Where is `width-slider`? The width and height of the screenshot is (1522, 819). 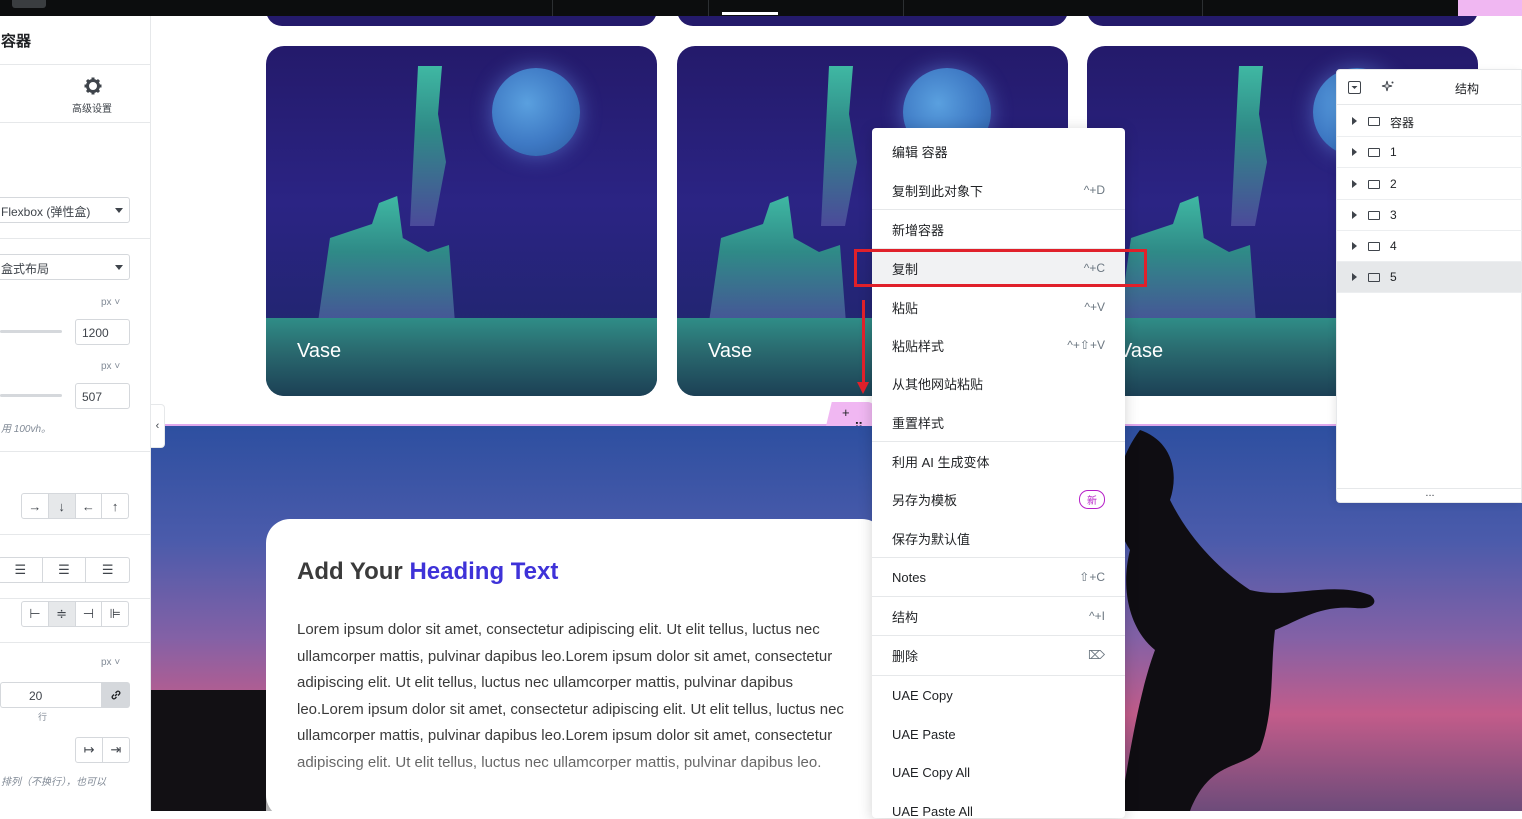 width-slider is located at coordinates (31, 331).